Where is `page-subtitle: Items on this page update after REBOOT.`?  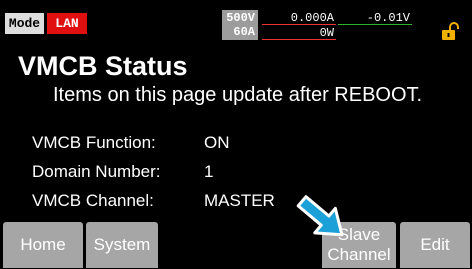
page-subtitle: Items on this page update after REBOOT. is located at coordinates (238, 95).